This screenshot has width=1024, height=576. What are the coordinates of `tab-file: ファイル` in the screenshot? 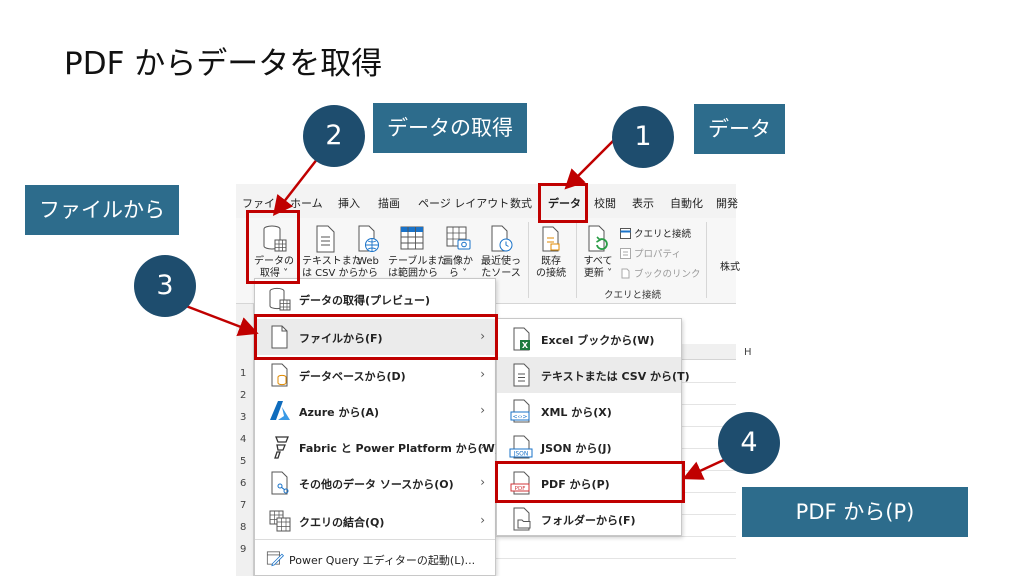 It's located at (264, 203).